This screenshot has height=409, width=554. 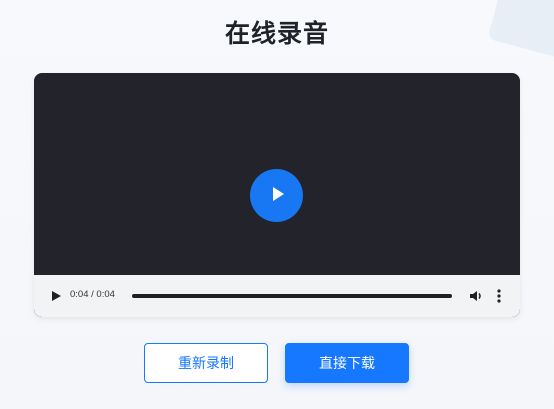 I want to click on progress-fill, so click(x=292, y=296).